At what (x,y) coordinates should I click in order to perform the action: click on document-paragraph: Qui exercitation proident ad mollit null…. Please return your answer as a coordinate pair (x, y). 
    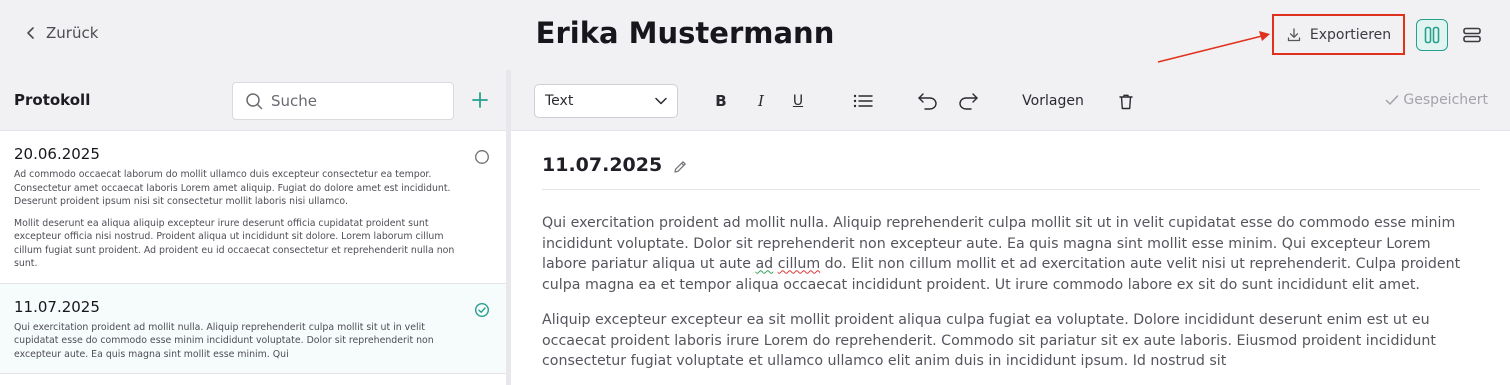
    Looking at the image, I should click on (1009, 254).